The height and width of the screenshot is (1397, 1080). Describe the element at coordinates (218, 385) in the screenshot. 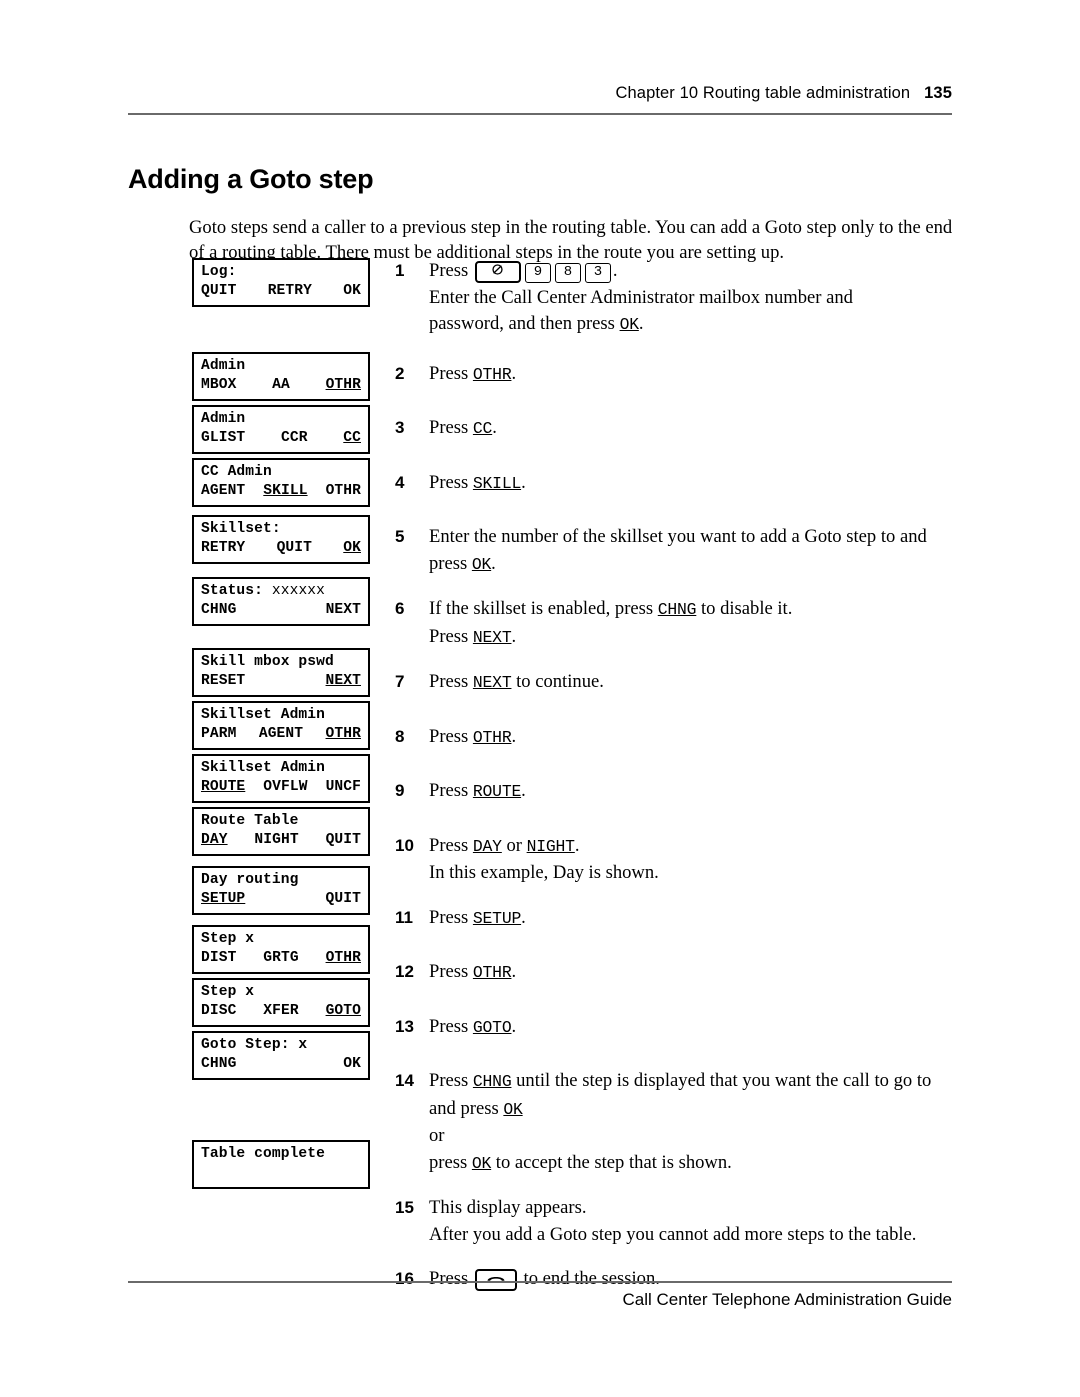

I see `softkey-left: MBOX` at that location.